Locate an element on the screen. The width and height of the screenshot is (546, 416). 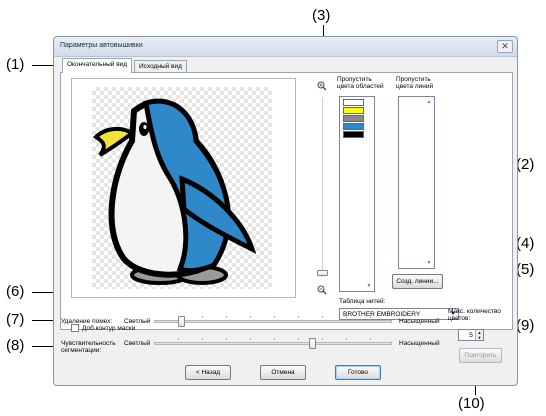
skip-area-colors-label: Пропустить цвета областей is located at coordinates (360, 83).